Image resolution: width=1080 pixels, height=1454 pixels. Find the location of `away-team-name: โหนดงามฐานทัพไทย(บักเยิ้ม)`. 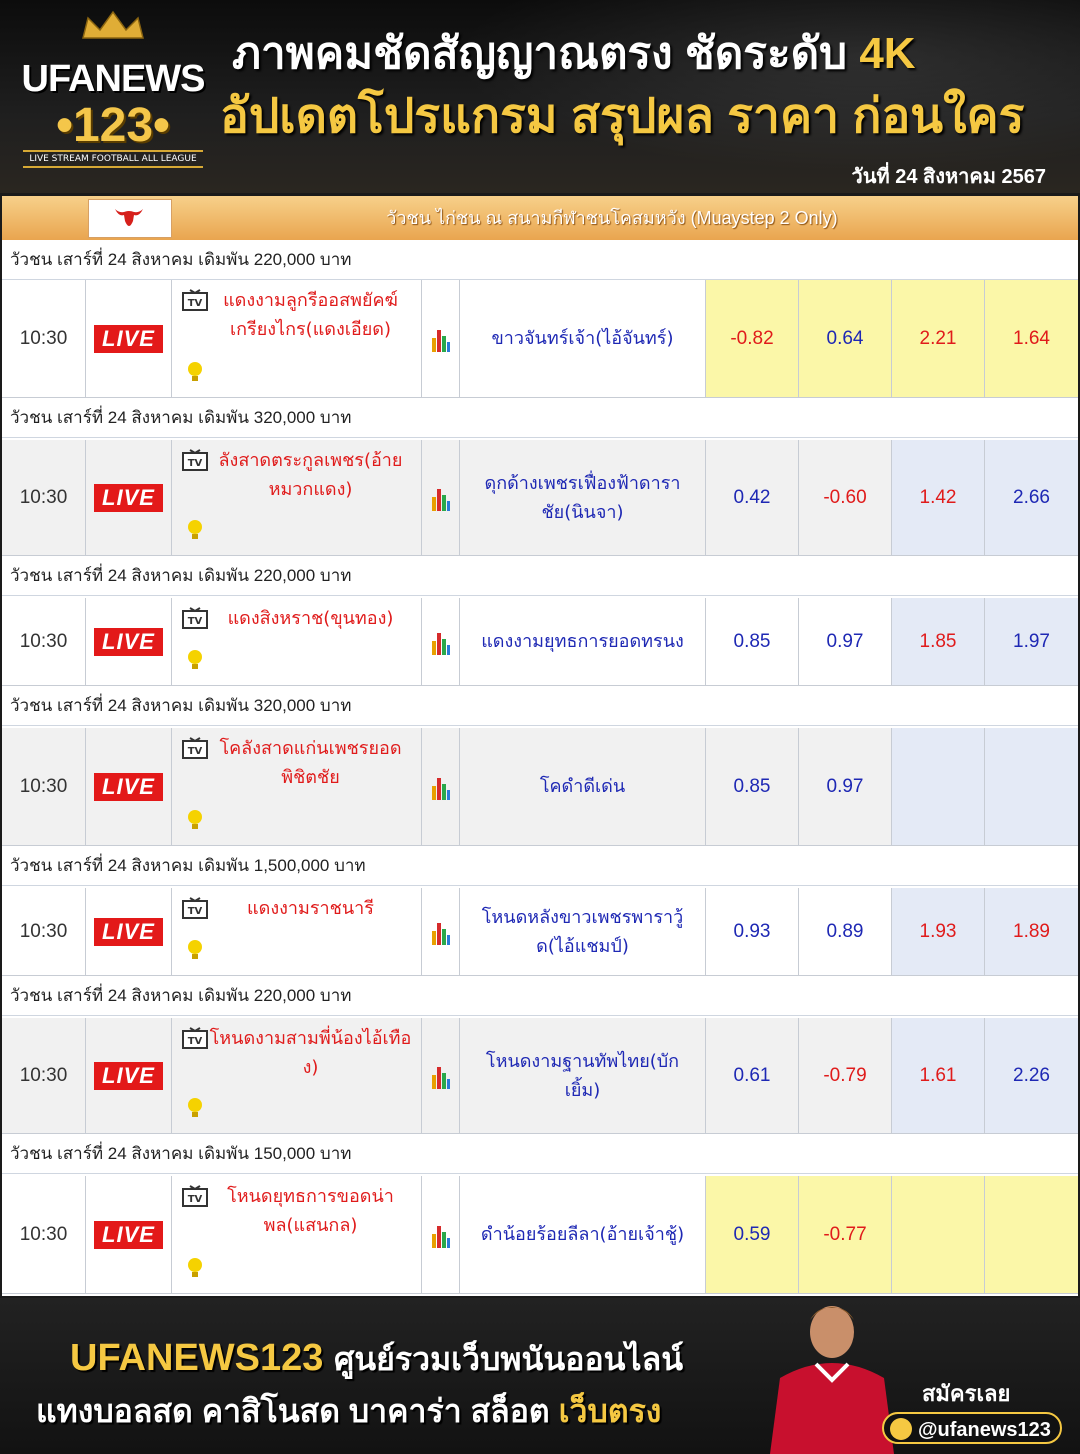

away-team-name: โหนดงามฐานทัพไทย(บักเยิ้ม) is located at coordinates (583, 1075).